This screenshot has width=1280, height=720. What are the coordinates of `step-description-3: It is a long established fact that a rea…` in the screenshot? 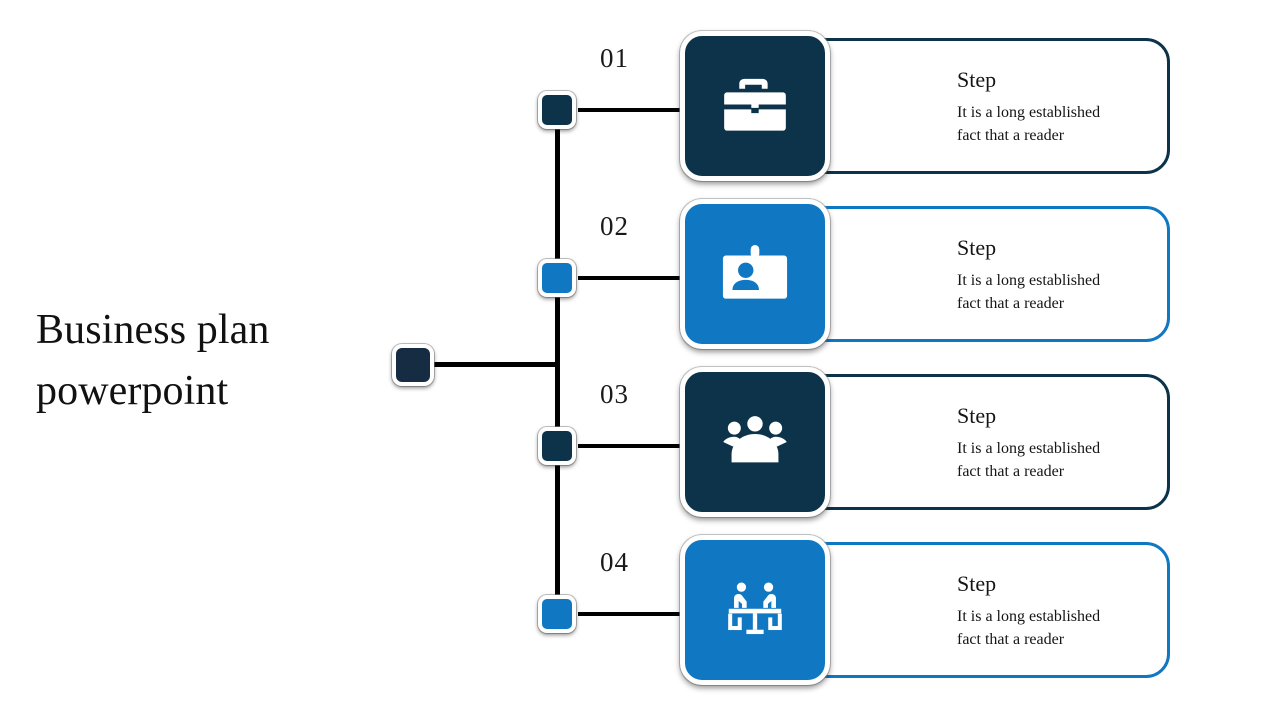 It's located at (1092, 460).